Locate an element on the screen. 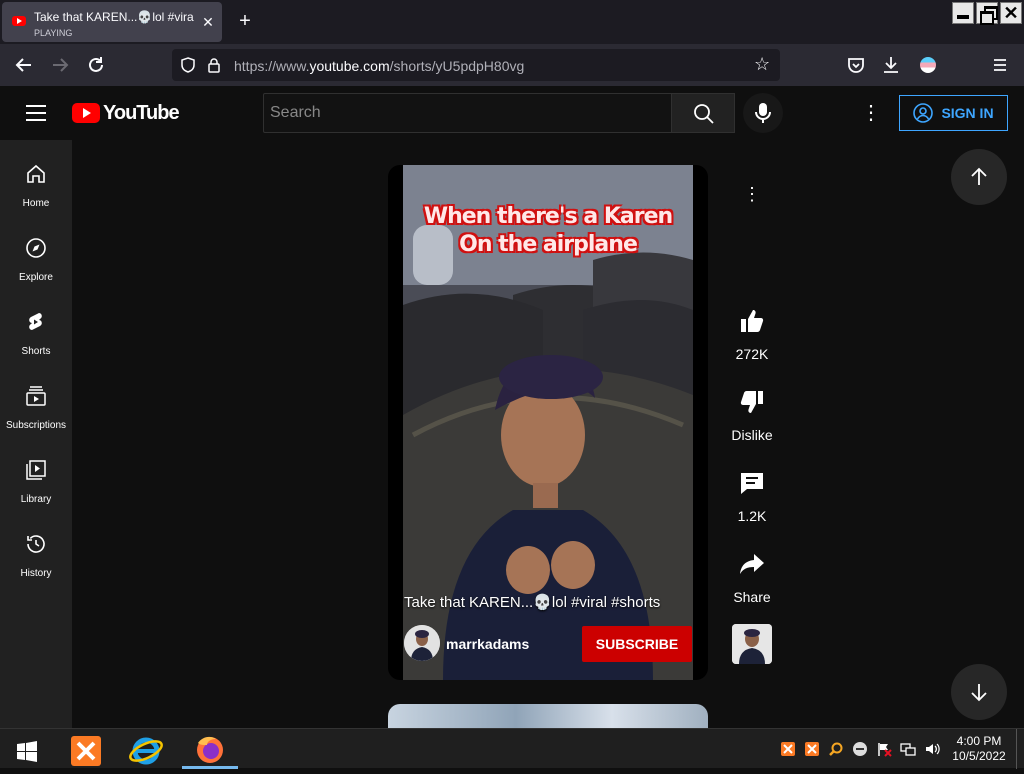 The height and width of the screenshot is (774, 1024). pocket-button is located at coordinates (856, 65).